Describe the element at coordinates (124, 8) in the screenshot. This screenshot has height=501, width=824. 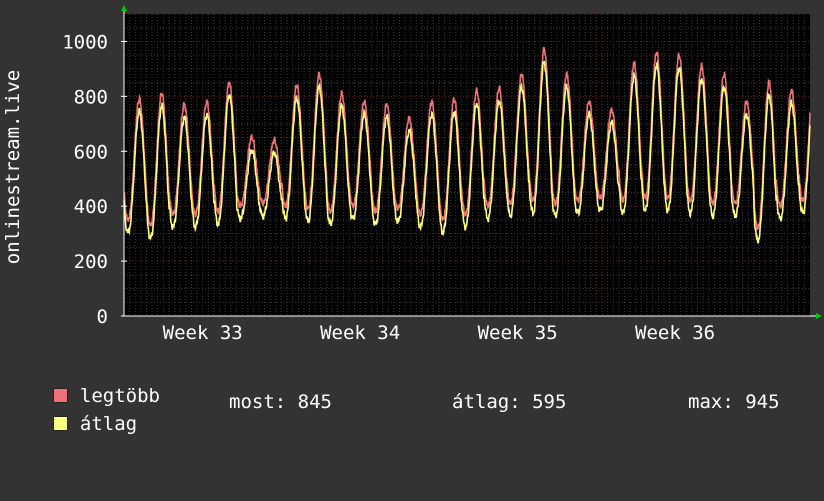
I see `y-axis-arrow` at that location.